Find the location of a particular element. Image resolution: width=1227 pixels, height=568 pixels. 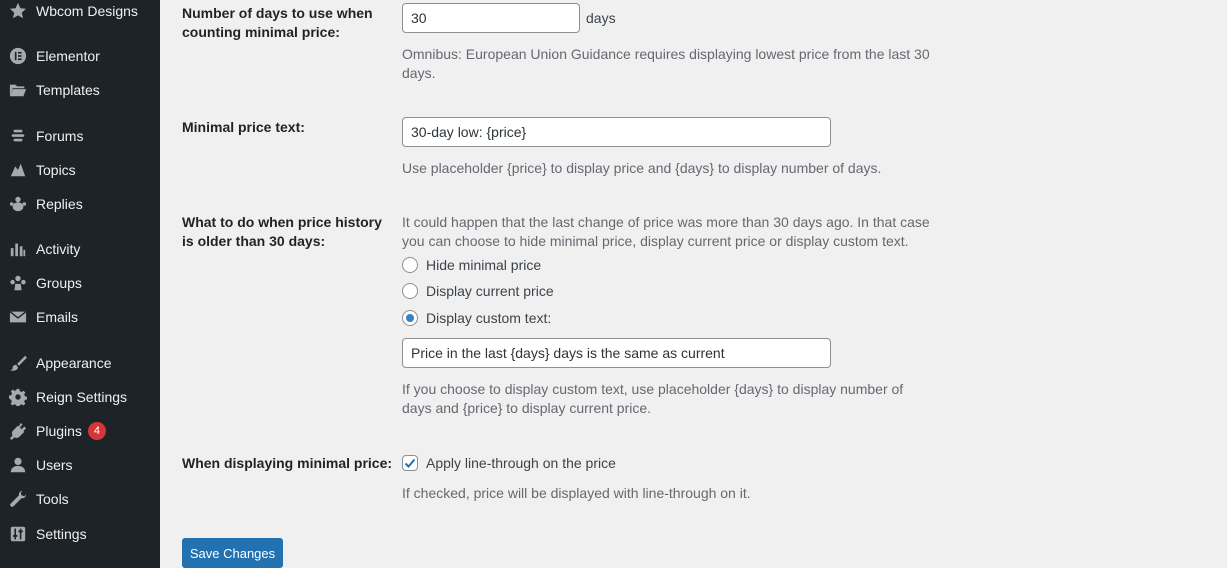

radio-hide-minimal-price: Hide minimal price is located at coordinates (471, 265).